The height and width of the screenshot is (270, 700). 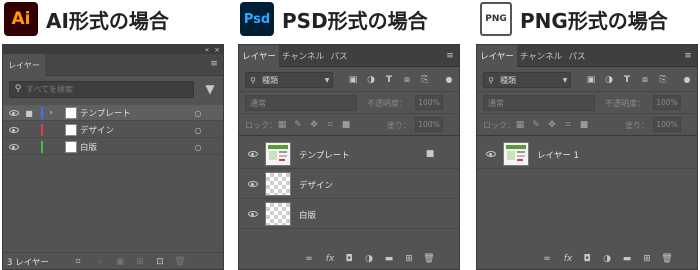 What do you see at coordinates (113, 147) in the screenshot?
I see `layer-row: 白版 ○` at bounding box center [113, 147].